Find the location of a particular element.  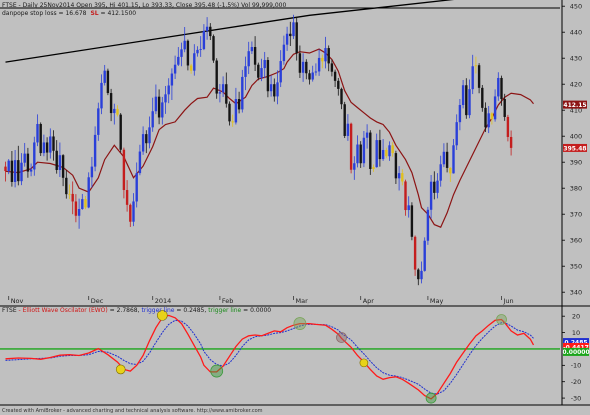

price-y-tick-label: 350 is located at coordinates (576, 266).